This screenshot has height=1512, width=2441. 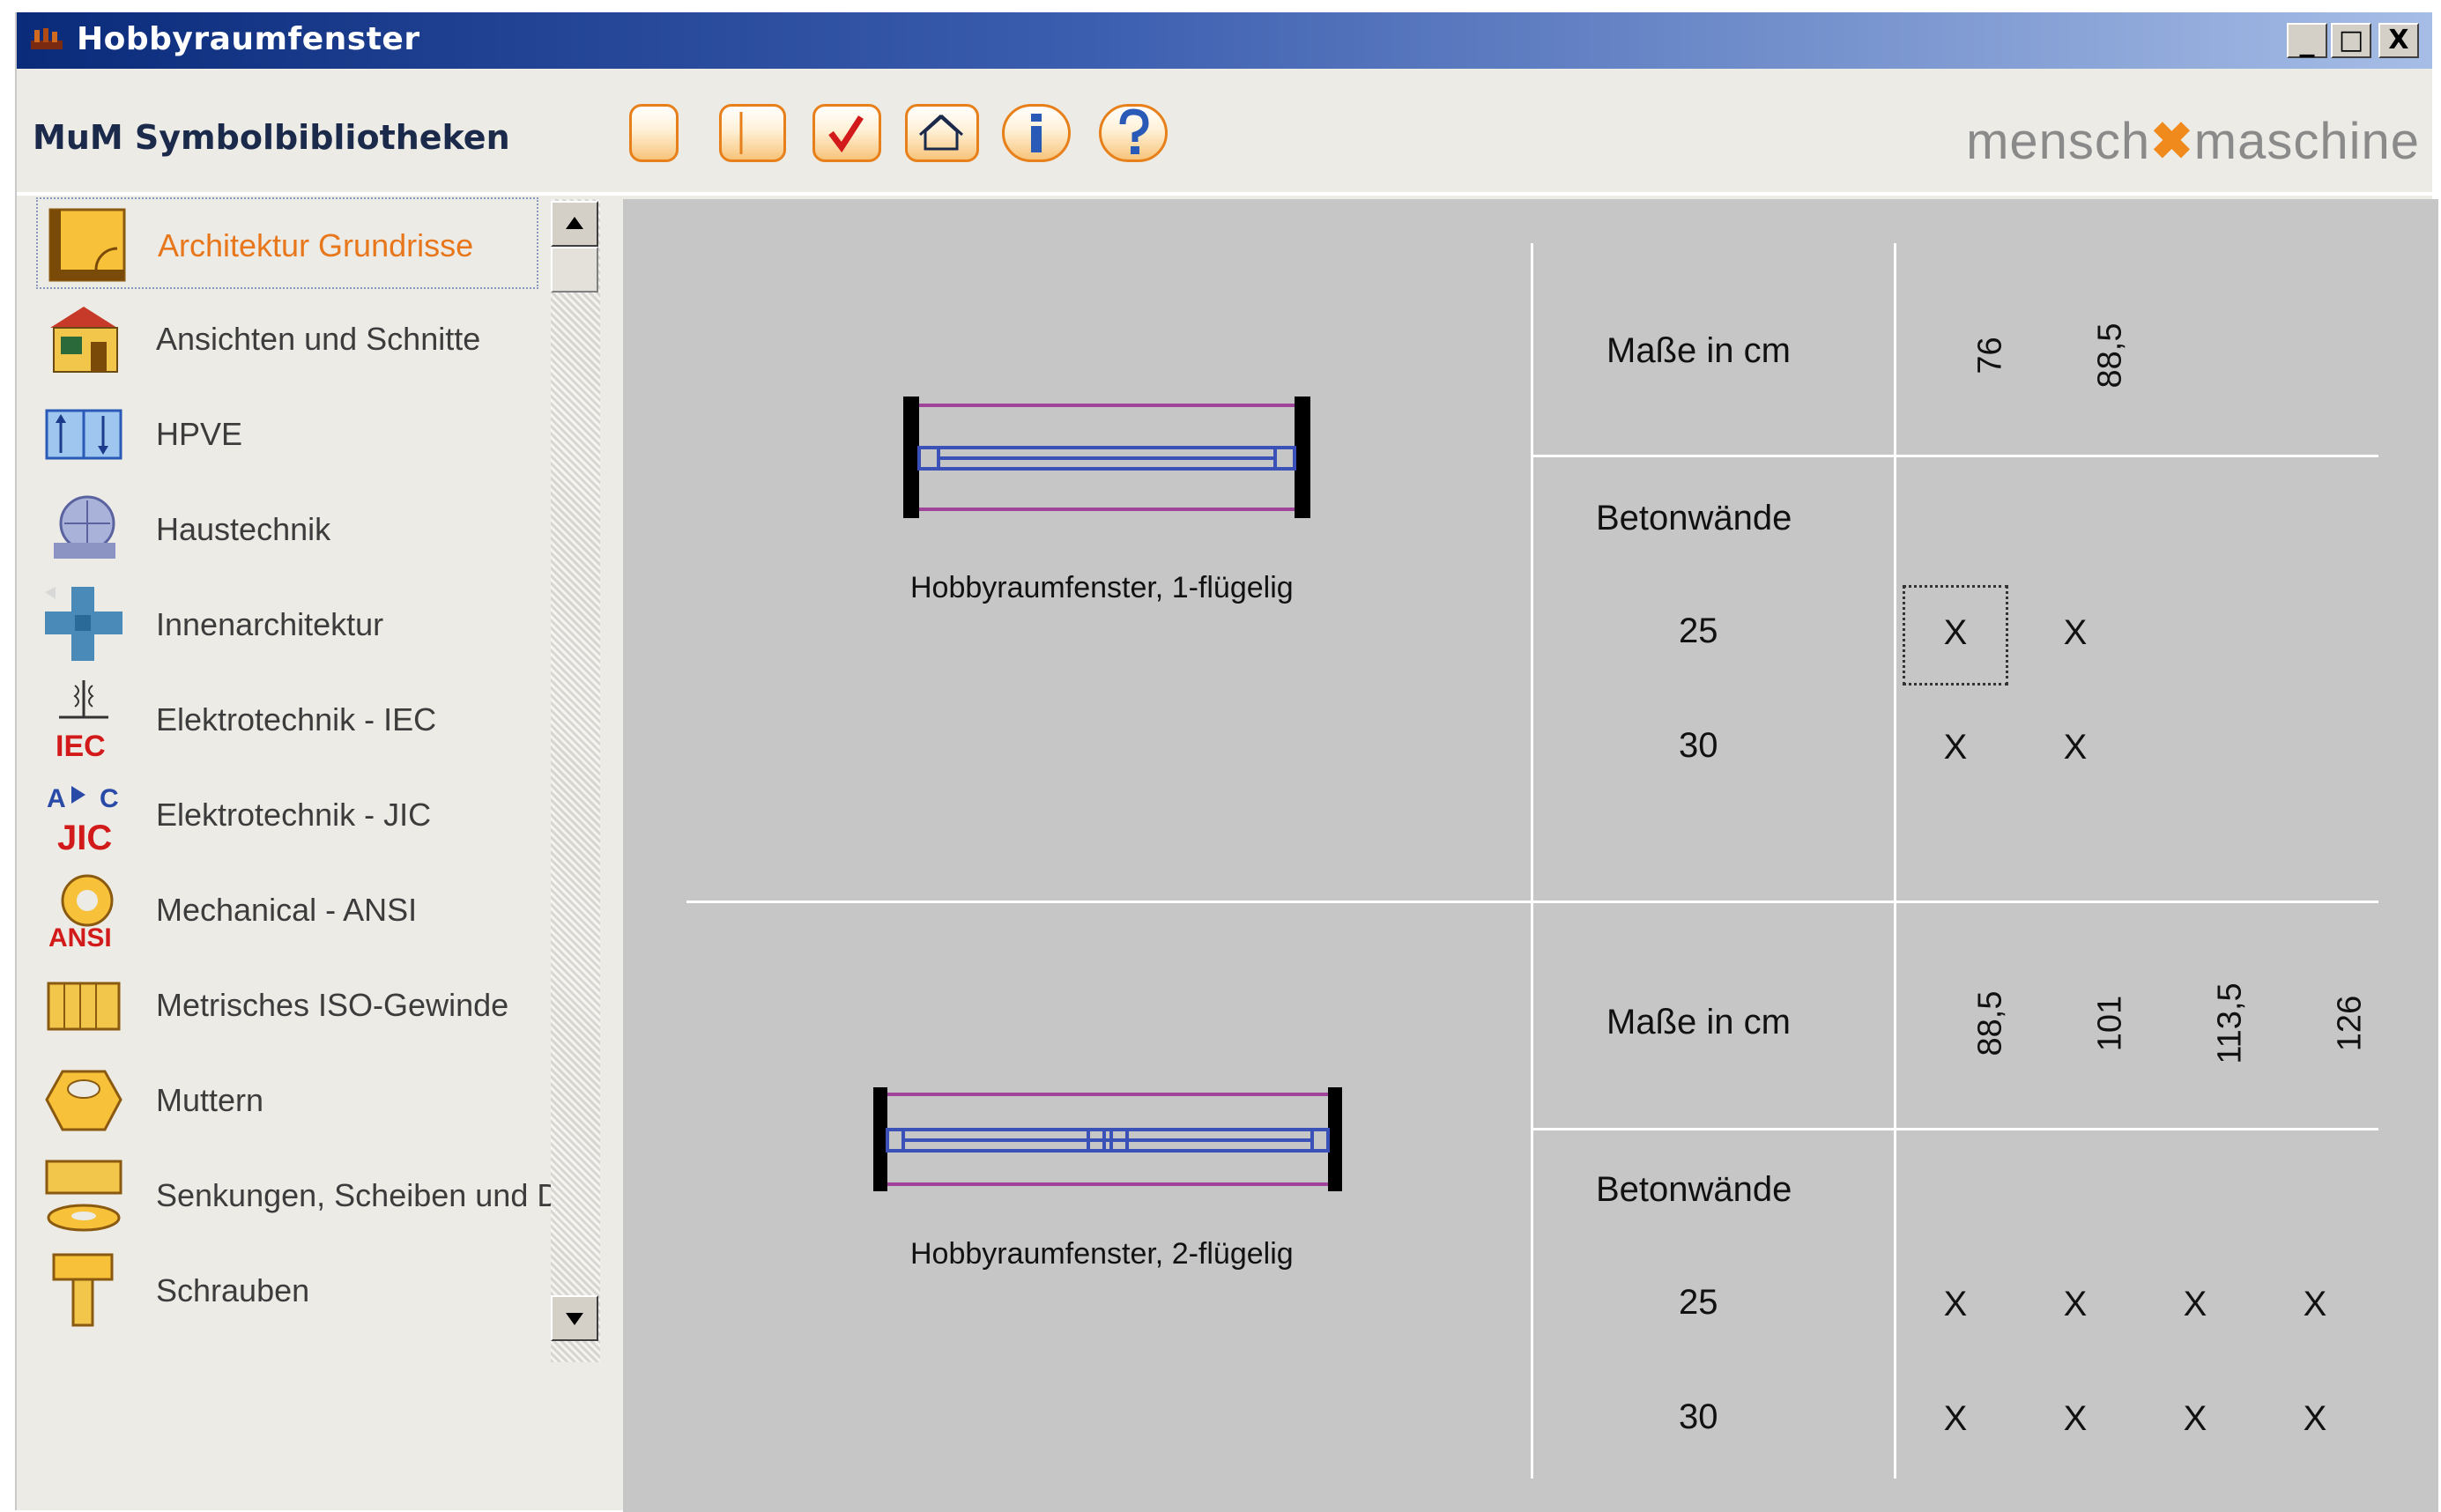 What do you see at coordinates (1990, 355) in the screenshot?
I see `dim-value: 76` at bounding box center [1990, 355].